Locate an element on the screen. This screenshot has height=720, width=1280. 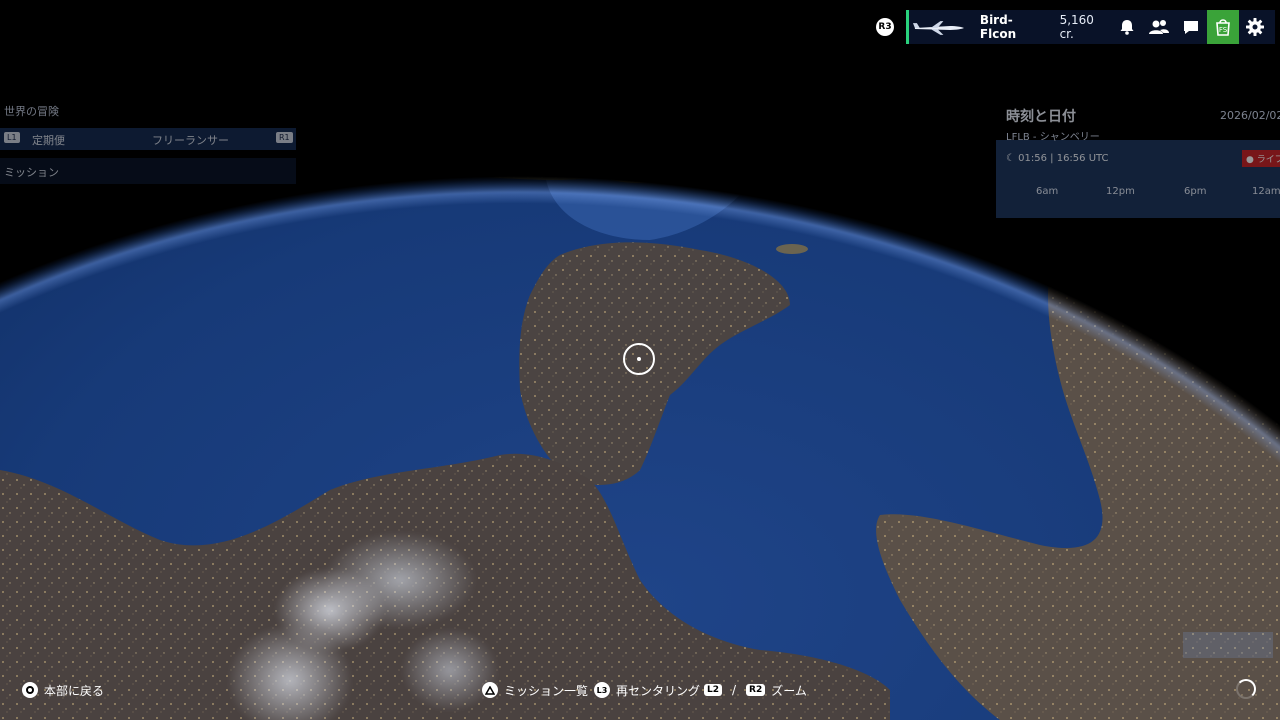
mission-list-label: ミッション一覧 is located at coordinates (546, 690).